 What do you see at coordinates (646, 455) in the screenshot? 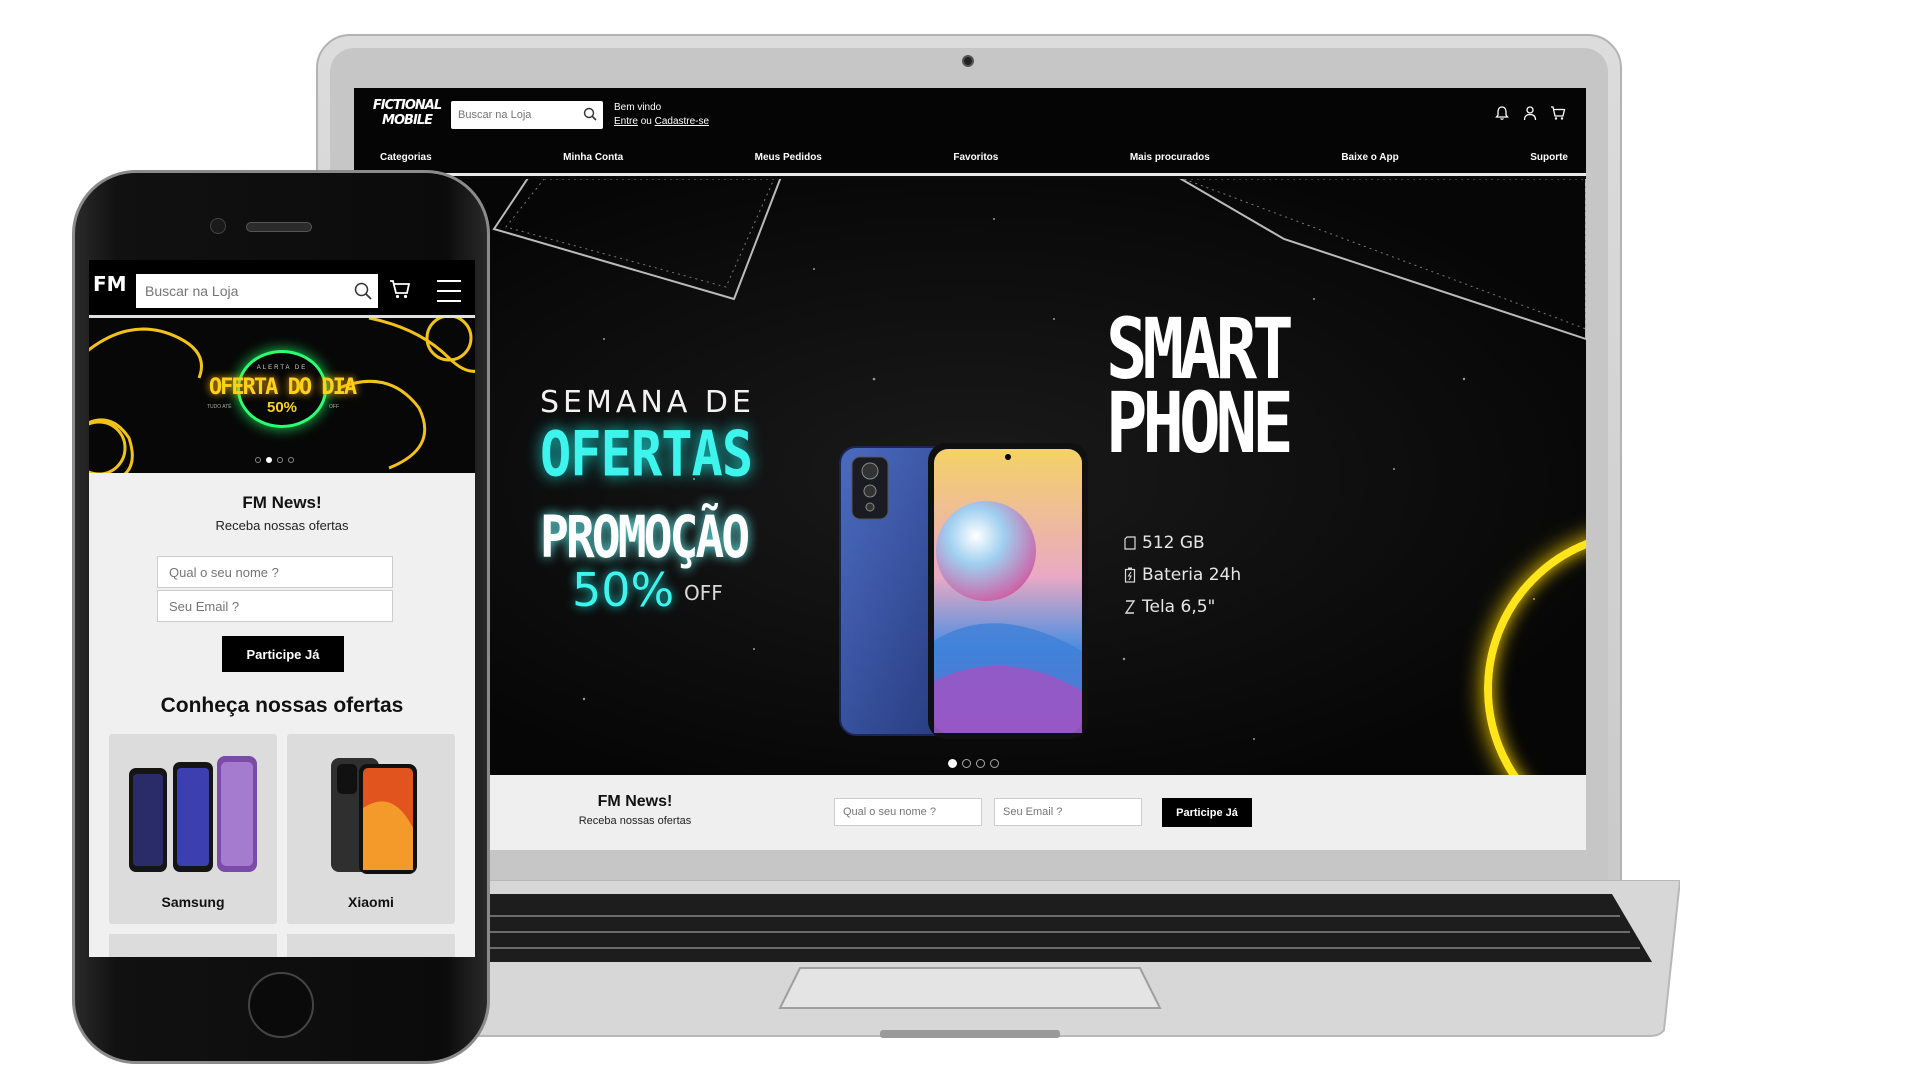
I see `hero-ofertas-text: OFERTAS` at bounding box center [646, 455].